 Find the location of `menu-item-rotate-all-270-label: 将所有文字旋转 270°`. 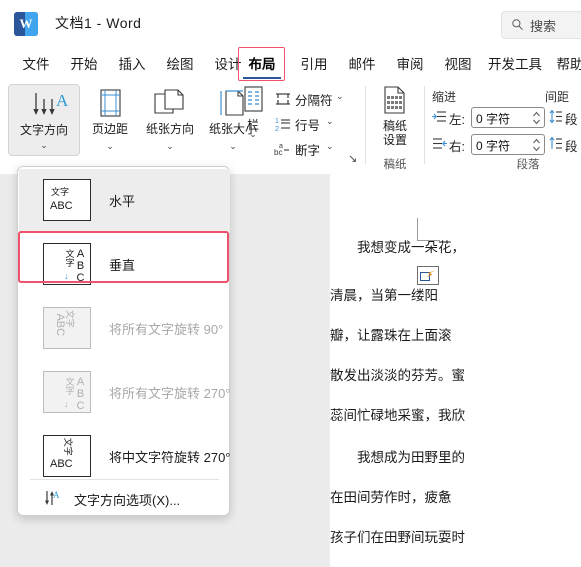

menu-item-rotate-all-270-label: 将所有文字旋转 270° is located at coordinates (170, 393).